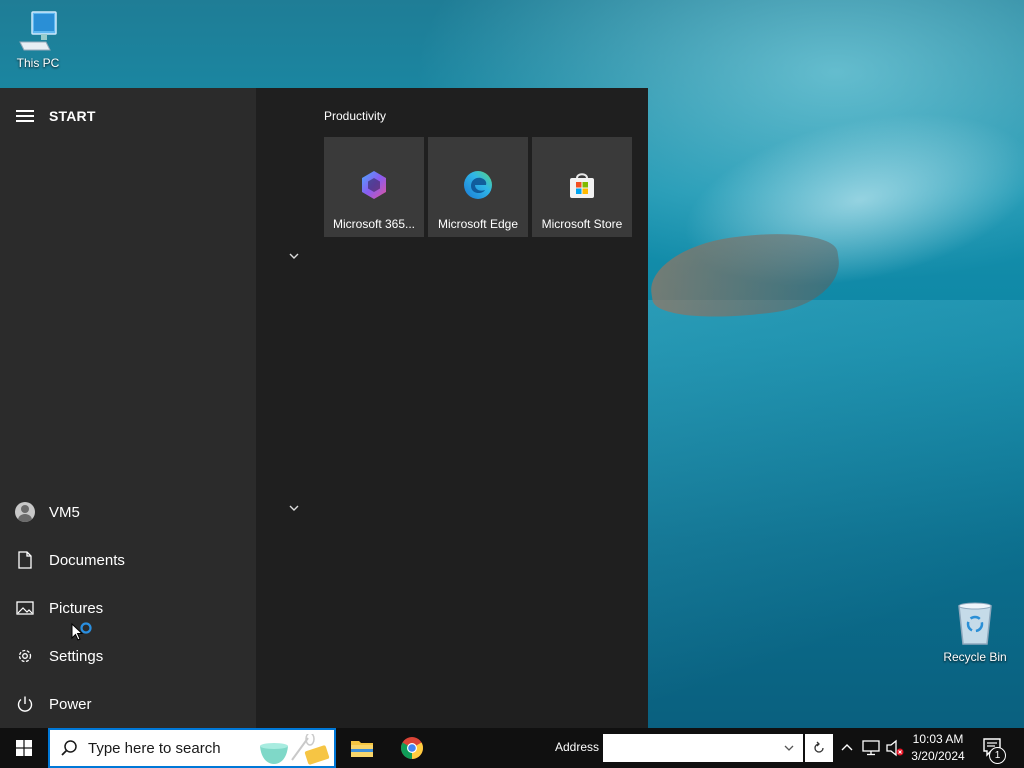 The width and height of the screenshot is (1024, 768). I want to click on nav-item-pictures: Pictures, so click(128, 608).